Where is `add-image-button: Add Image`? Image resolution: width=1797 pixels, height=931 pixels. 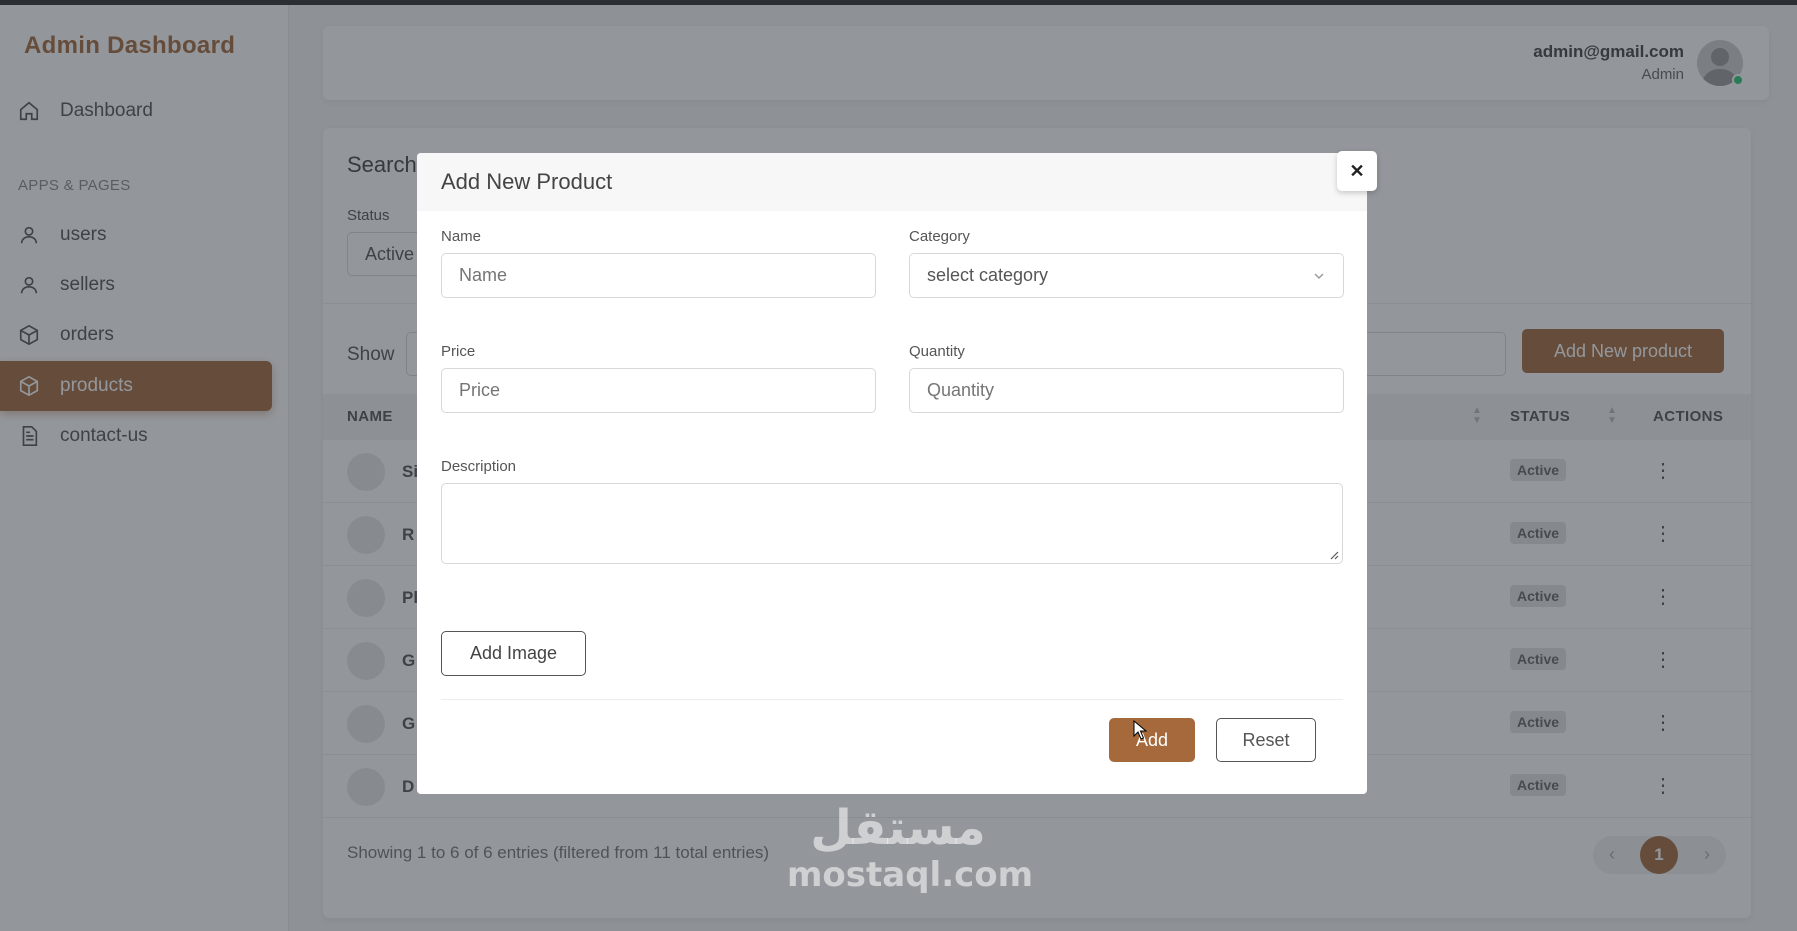 add-image-button: Add Image is located at coordinates (513, 653).